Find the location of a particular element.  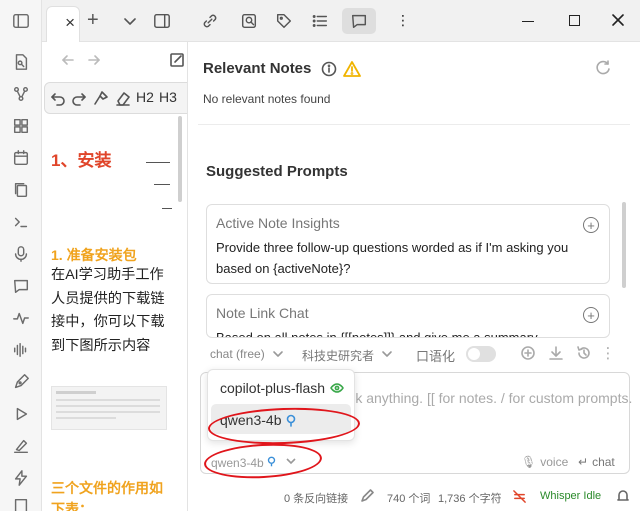

tab-strip: × + is located at coordinates (115, 21).